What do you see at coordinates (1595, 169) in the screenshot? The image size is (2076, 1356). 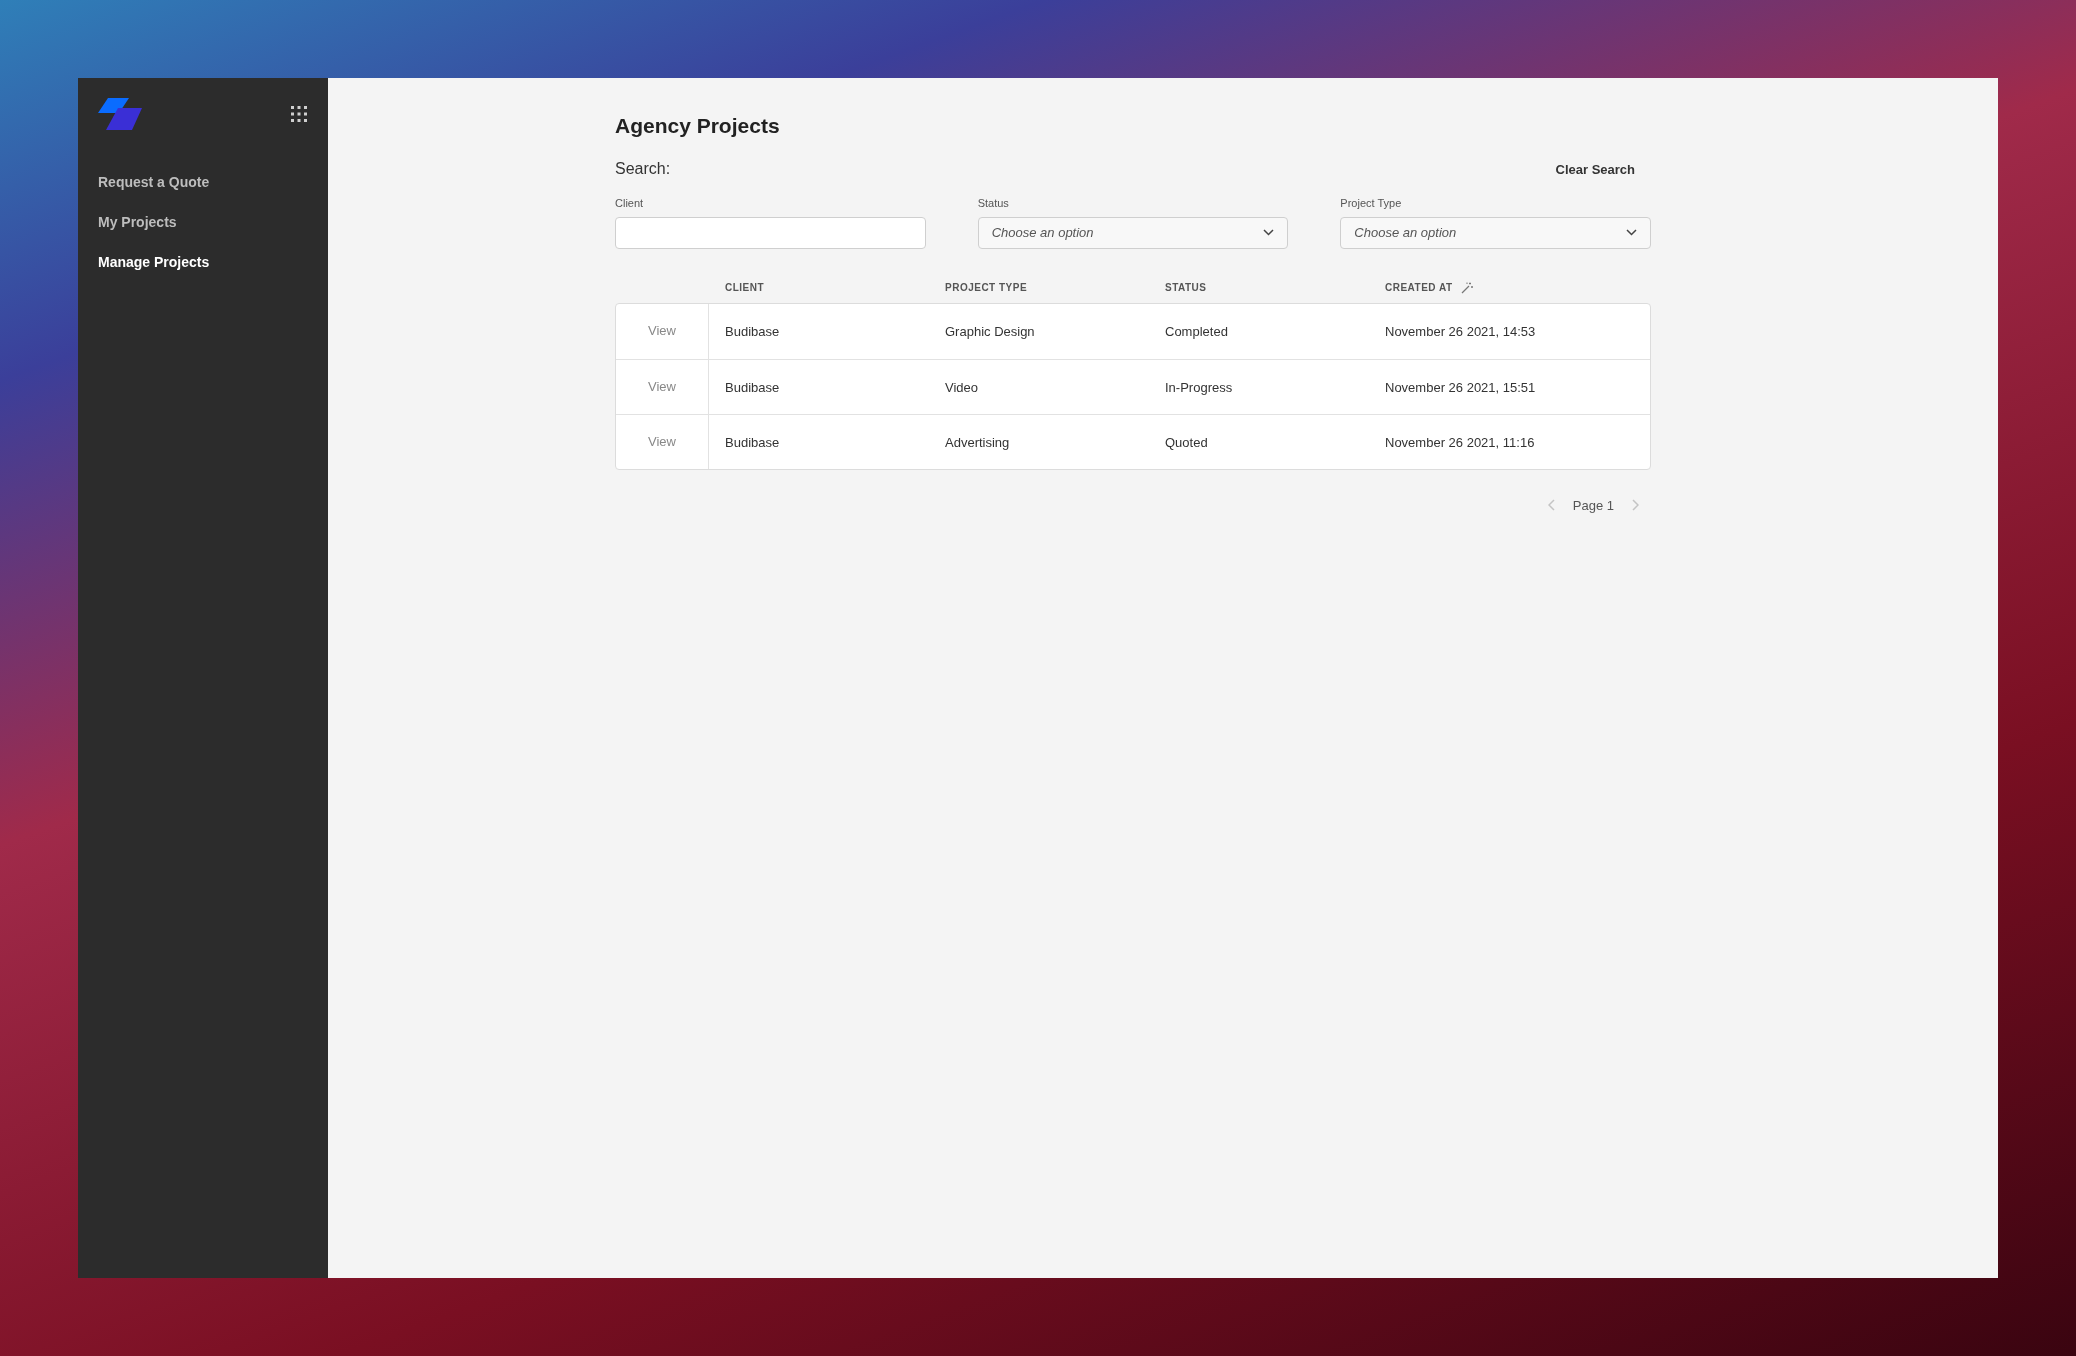 I see `clear-search-button: Clear Search` at bounding box center [1595, 169].